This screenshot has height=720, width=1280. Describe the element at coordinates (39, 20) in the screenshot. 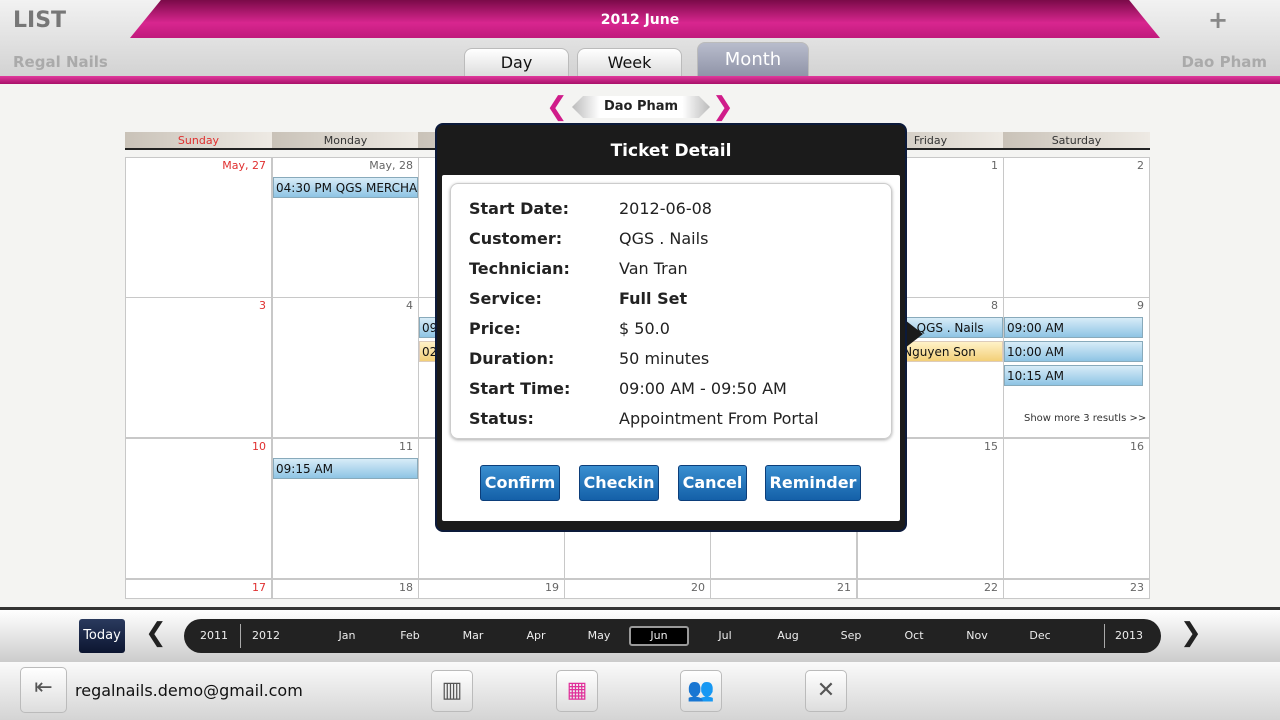

I see `list-button: LIST` at that location.